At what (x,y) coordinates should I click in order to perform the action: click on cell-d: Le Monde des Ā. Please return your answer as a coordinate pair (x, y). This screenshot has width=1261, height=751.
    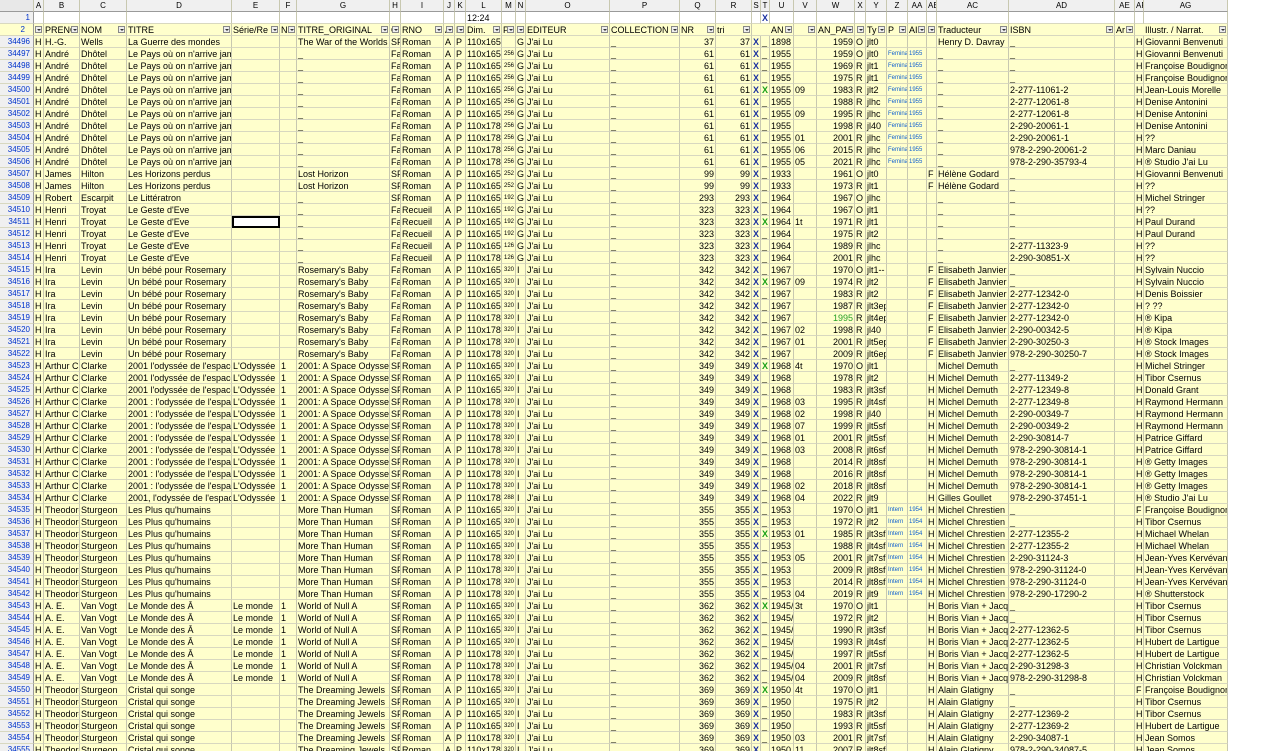
    Looking at the image, I should click on (179, 678).